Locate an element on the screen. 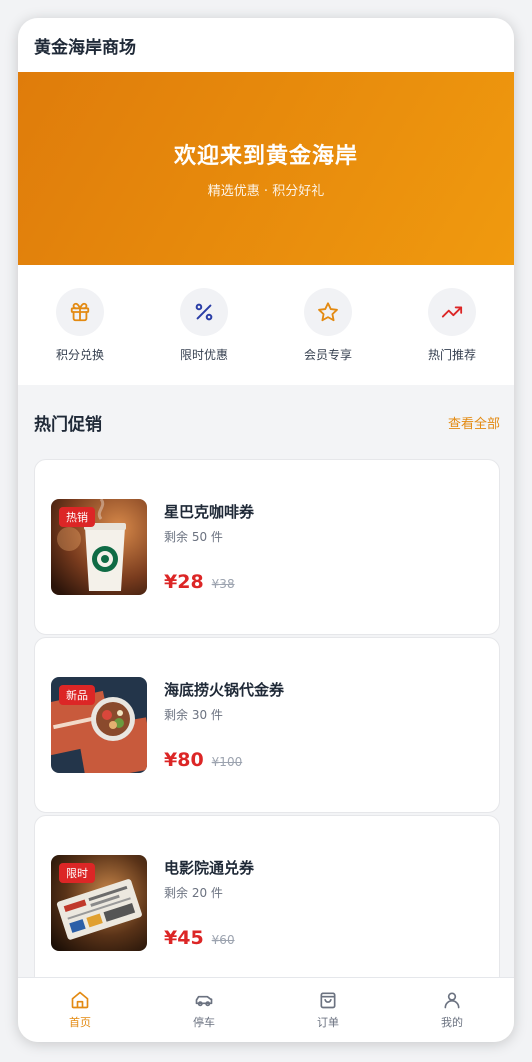  tab-label: 首页 is located at coordinates (80, 1022).